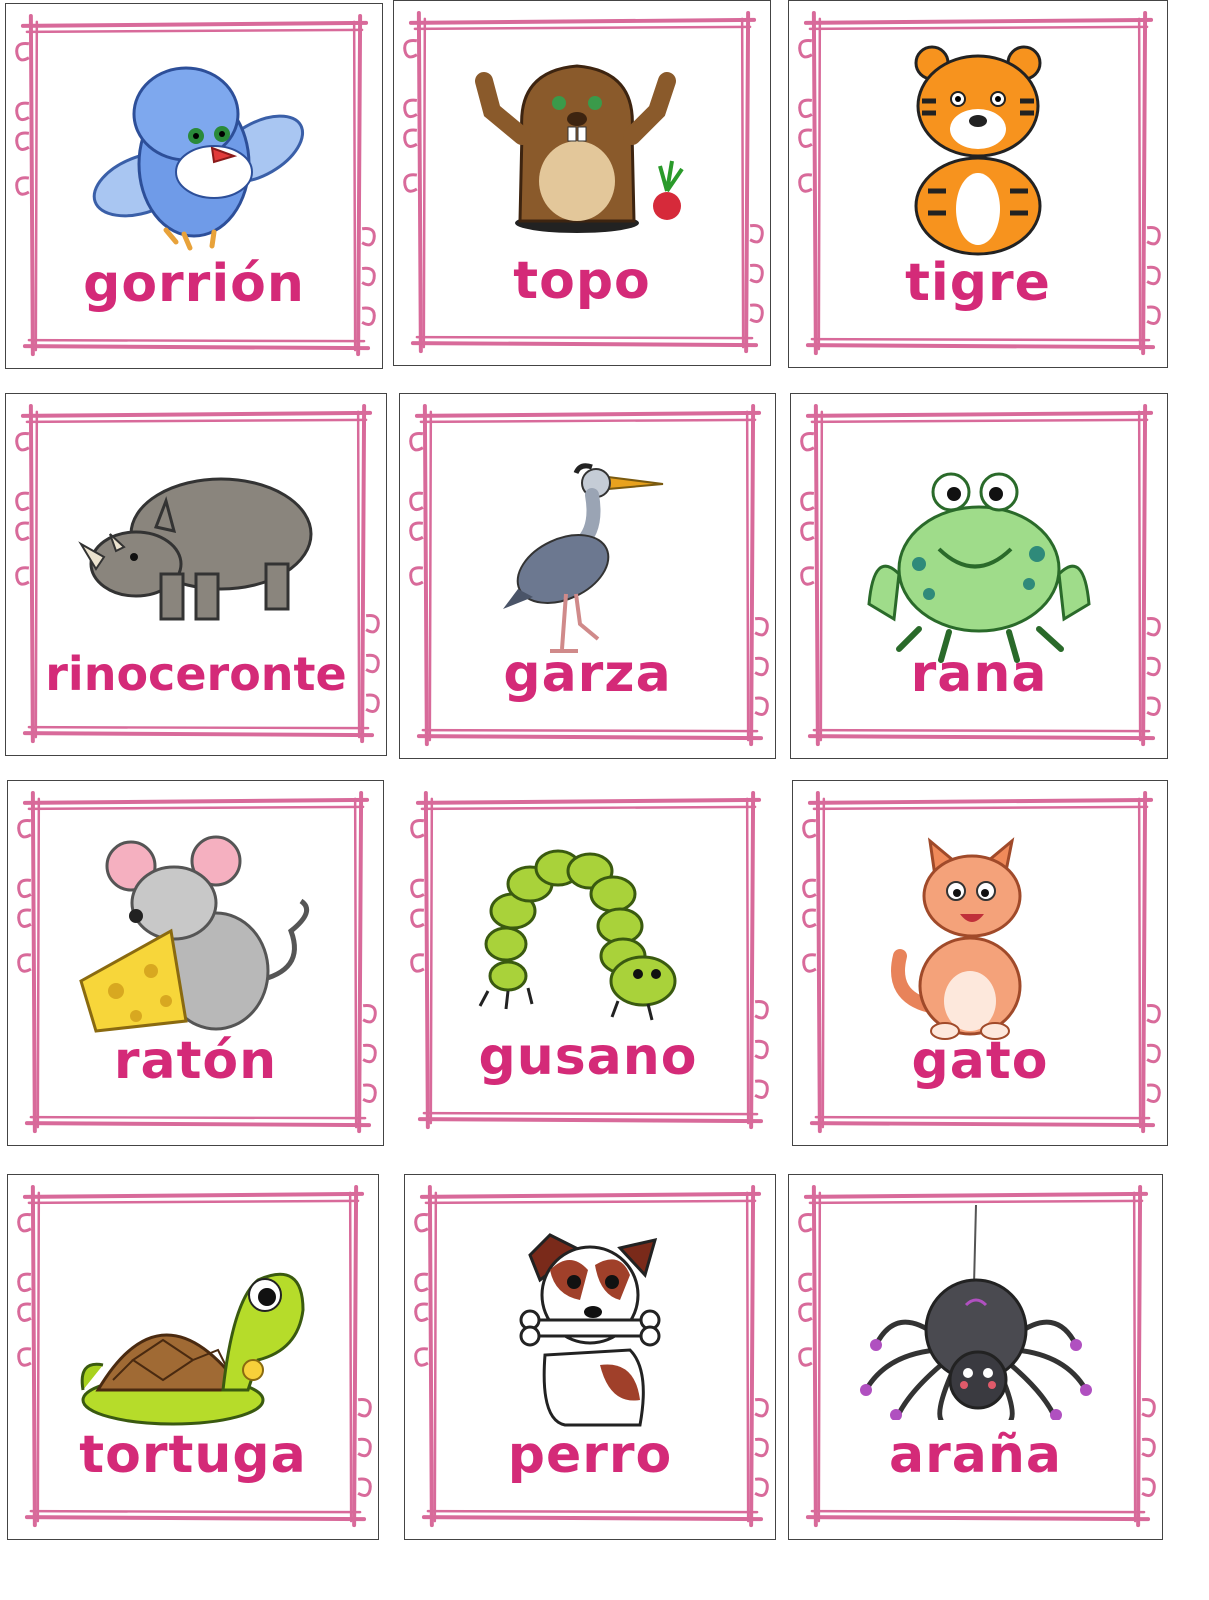 The image size is (1209, 1600). I want to click on cat-icon, so click(956, 938).